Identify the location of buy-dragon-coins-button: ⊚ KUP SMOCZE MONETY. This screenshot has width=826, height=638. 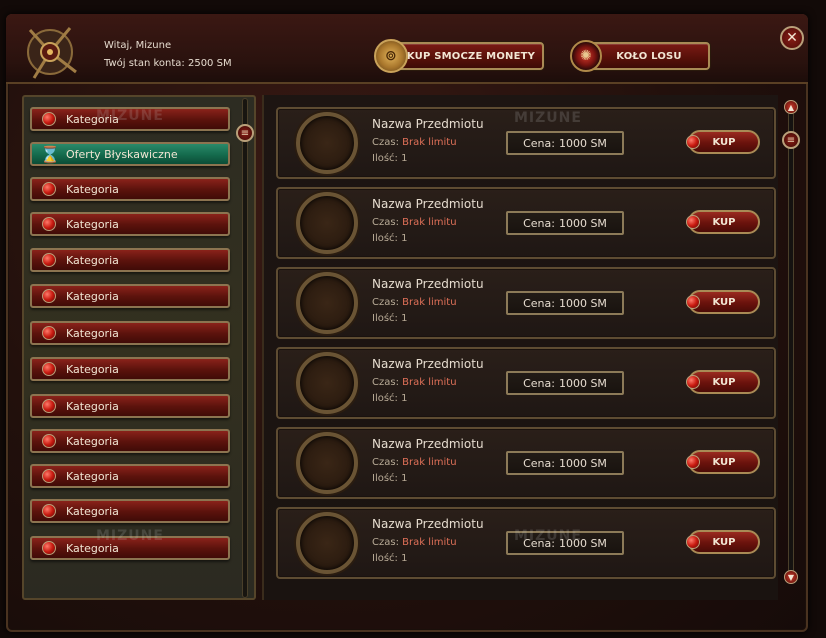
(459, 56).